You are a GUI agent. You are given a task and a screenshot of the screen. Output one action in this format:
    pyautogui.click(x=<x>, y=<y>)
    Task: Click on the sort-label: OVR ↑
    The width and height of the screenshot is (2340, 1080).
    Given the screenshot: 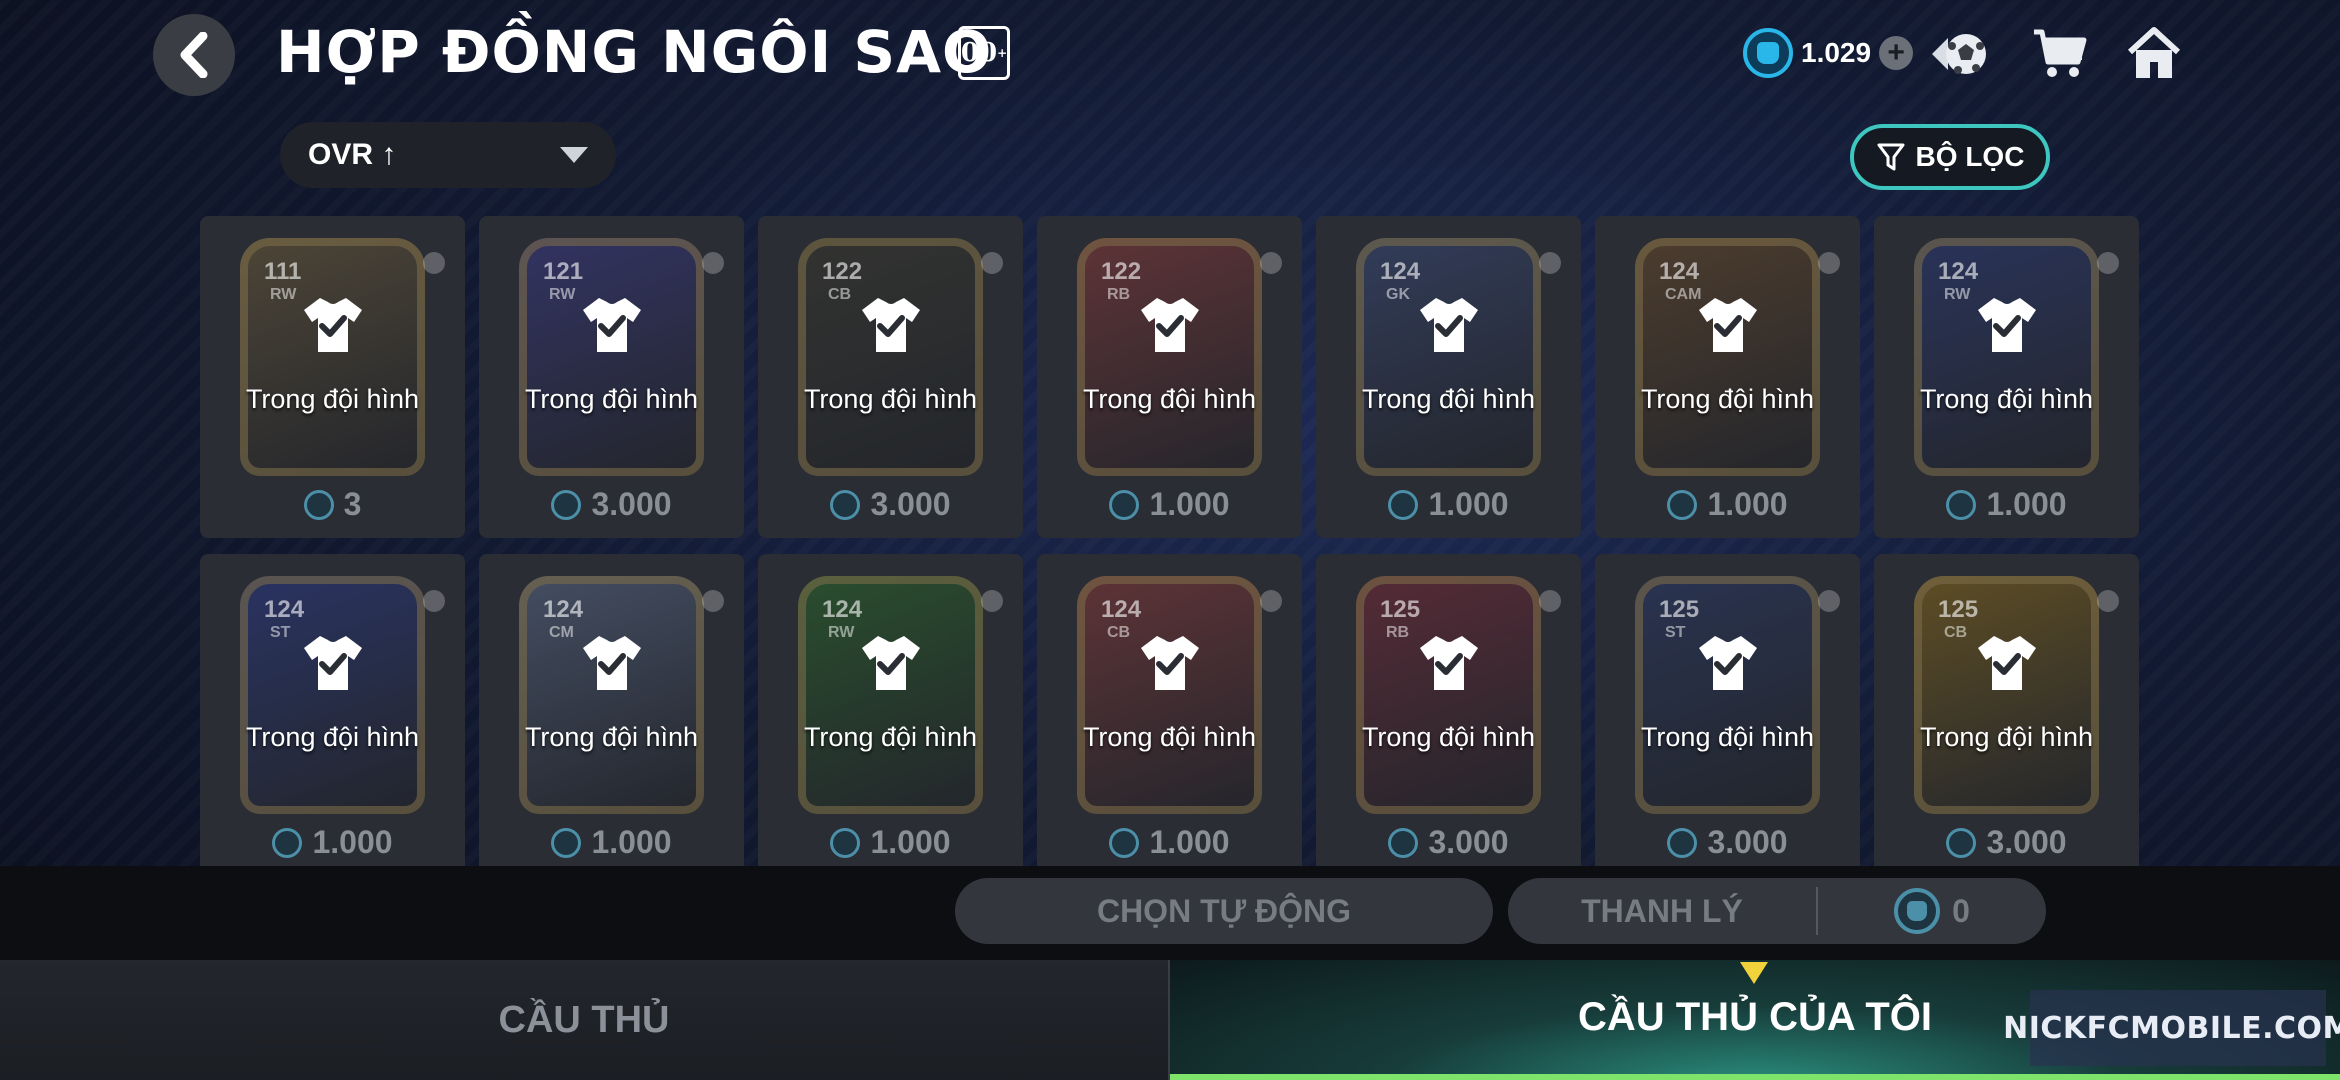 What is the action you would take?
    pyautogui.click(x=352, y=154)
    